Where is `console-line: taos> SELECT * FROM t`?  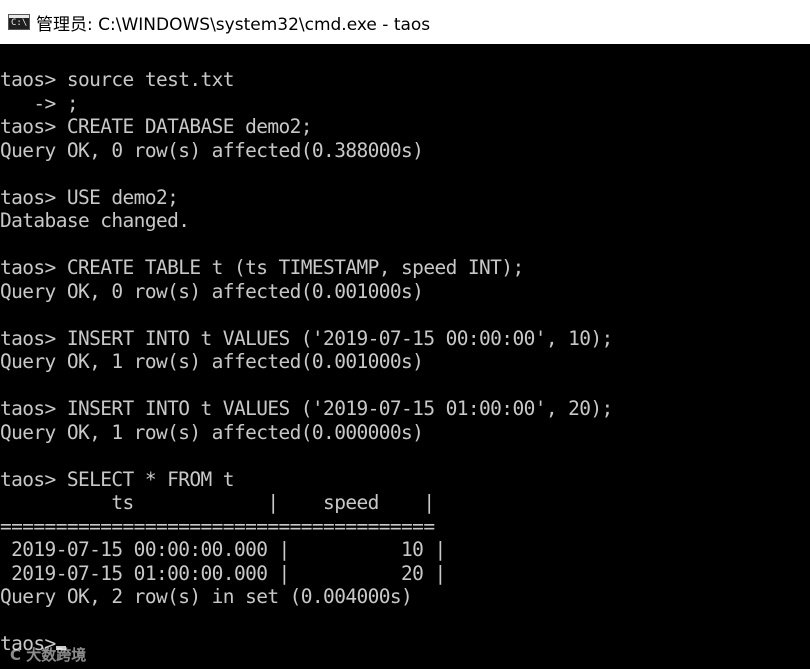 console-line: taos> SELECT * FROM t is located at coordinates (117, 479).